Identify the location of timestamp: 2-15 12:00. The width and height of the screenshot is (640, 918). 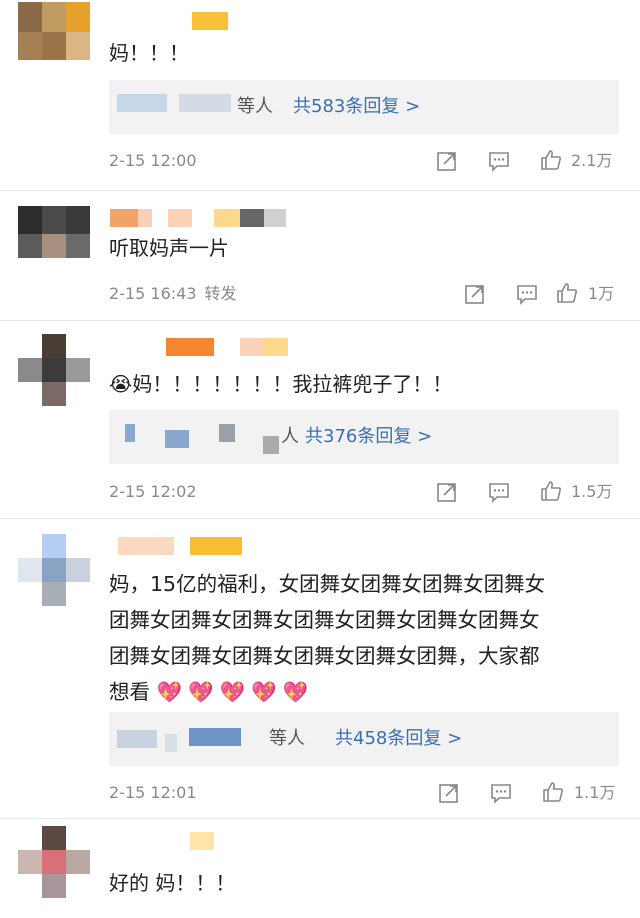
(153, 160).